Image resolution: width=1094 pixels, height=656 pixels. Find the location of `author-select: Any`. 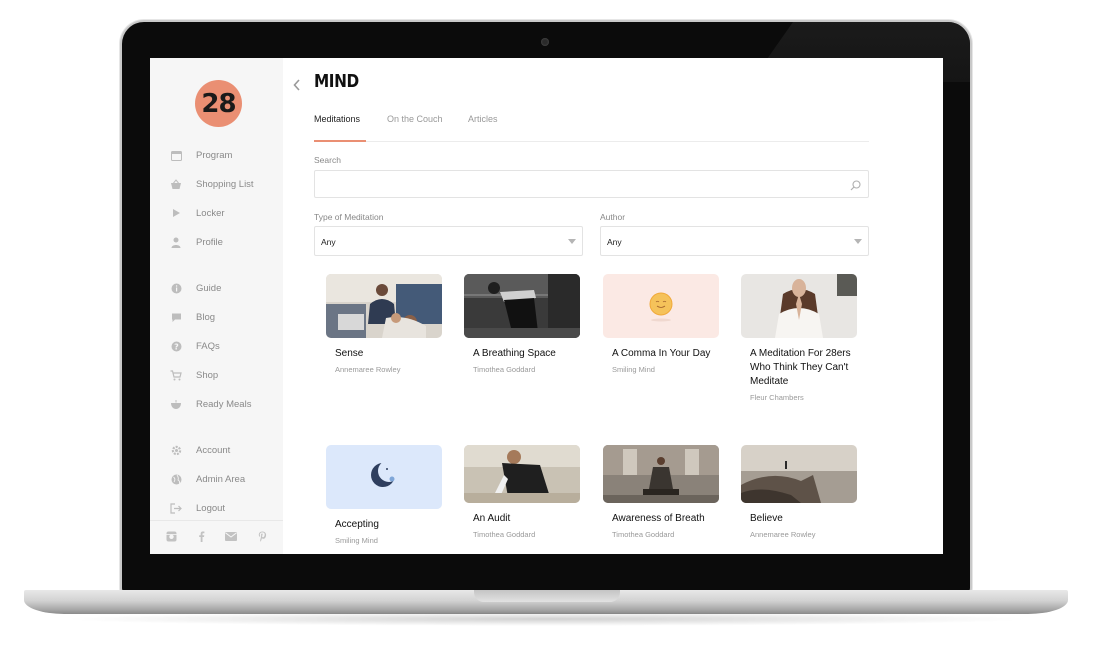

author-select: Any is located at coordinates (734, 241).